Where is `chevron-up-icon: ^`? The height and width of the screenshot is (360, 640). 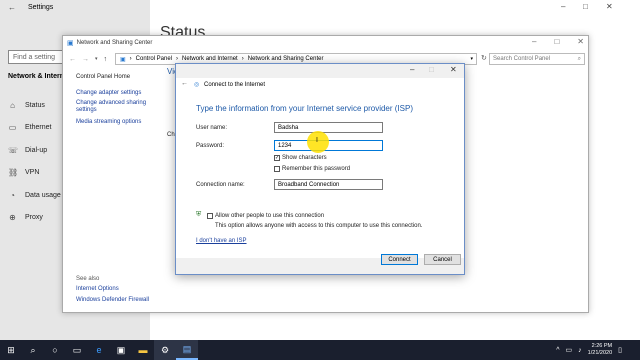
chevron-up-icon: ^ is located at coordinates (557, 350).